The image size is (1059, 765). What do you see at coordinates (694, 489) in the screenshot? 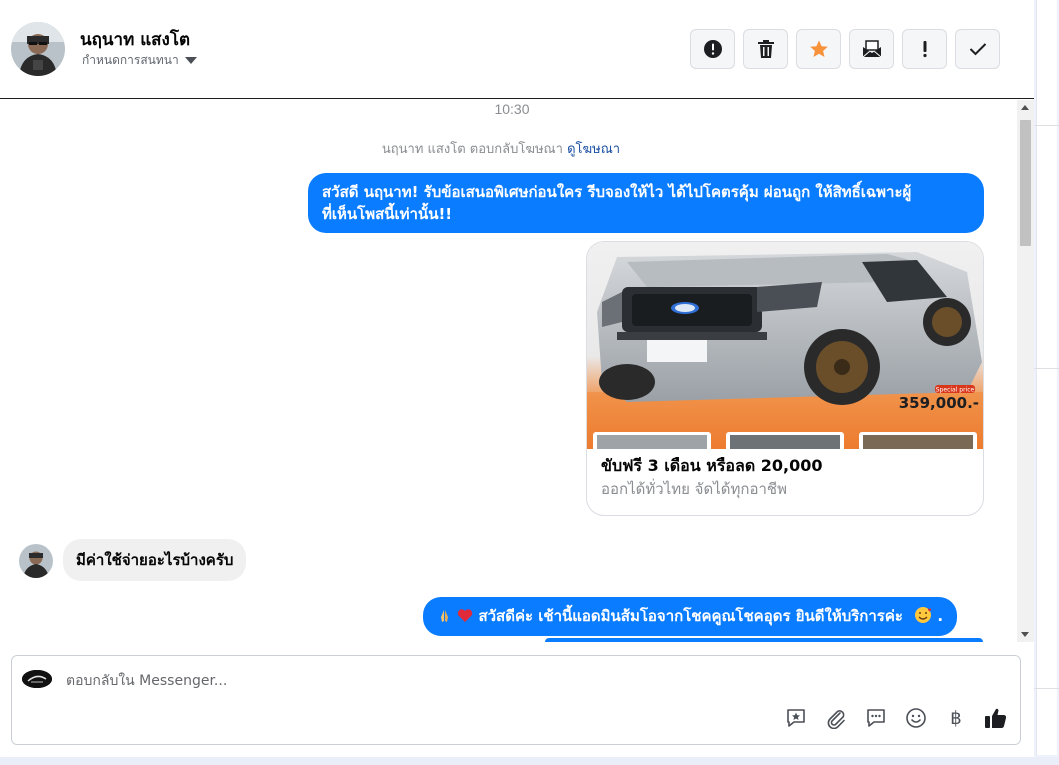
I see `ad-card-subtitle: ออกได้ทั่วไทย จัดได้ทุกอาชีพ` at bounding box center [694, 489].